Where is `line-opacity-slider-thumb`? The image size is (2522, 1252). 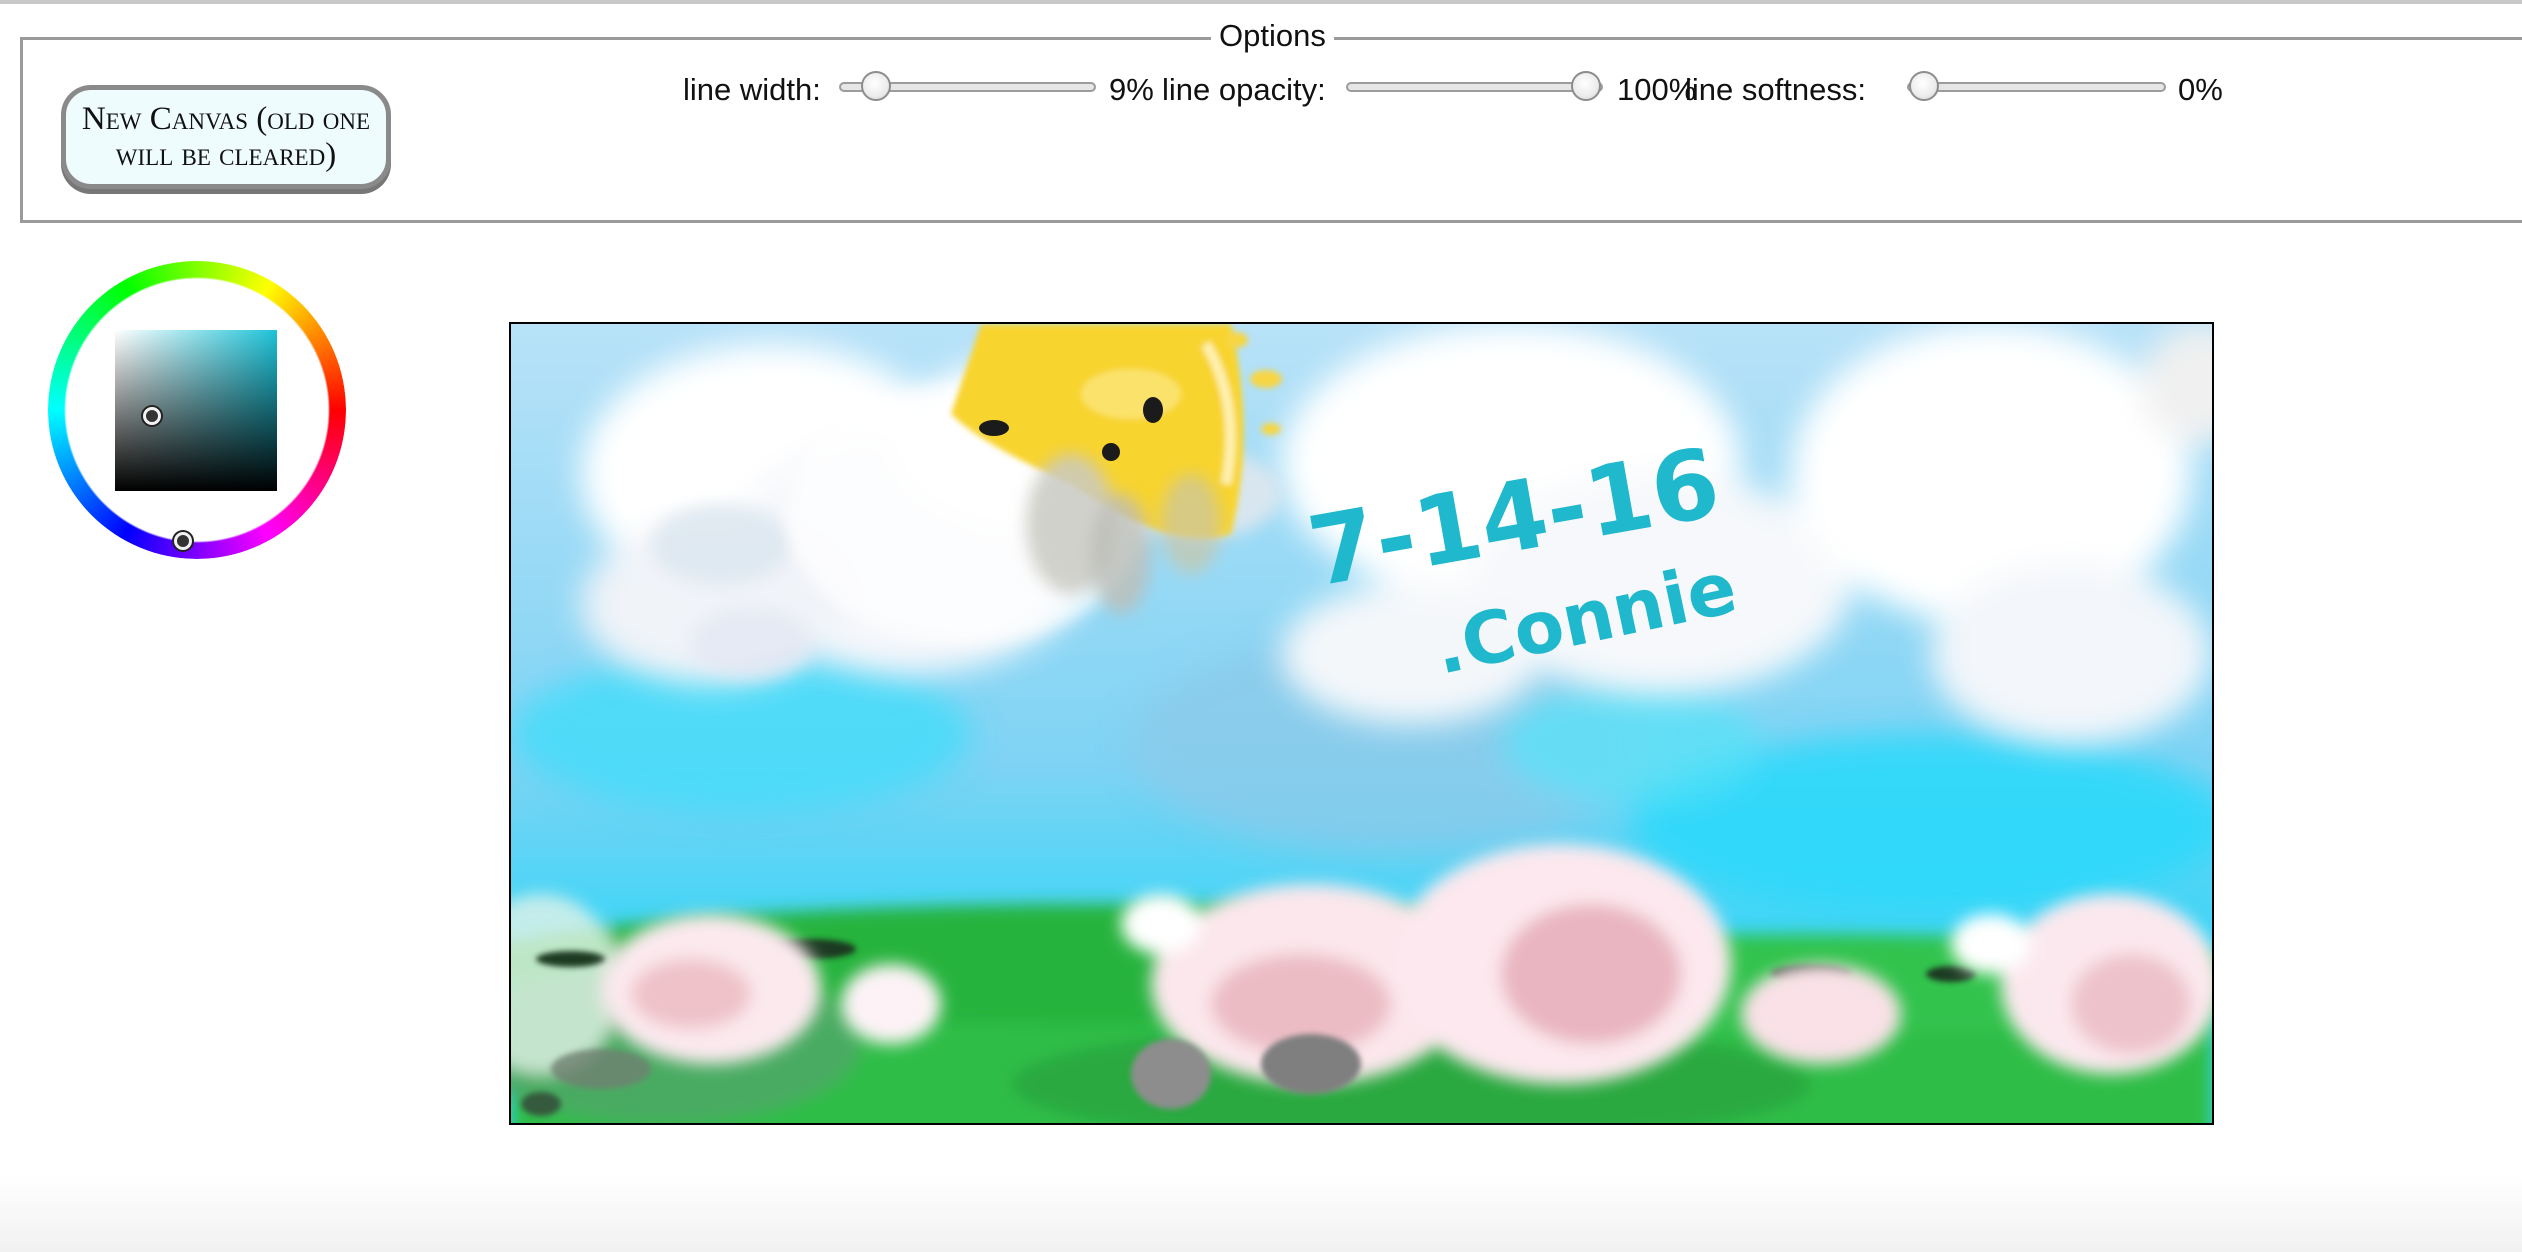
line-opacity-slider-thumb is located at coordinates (1586, 86).